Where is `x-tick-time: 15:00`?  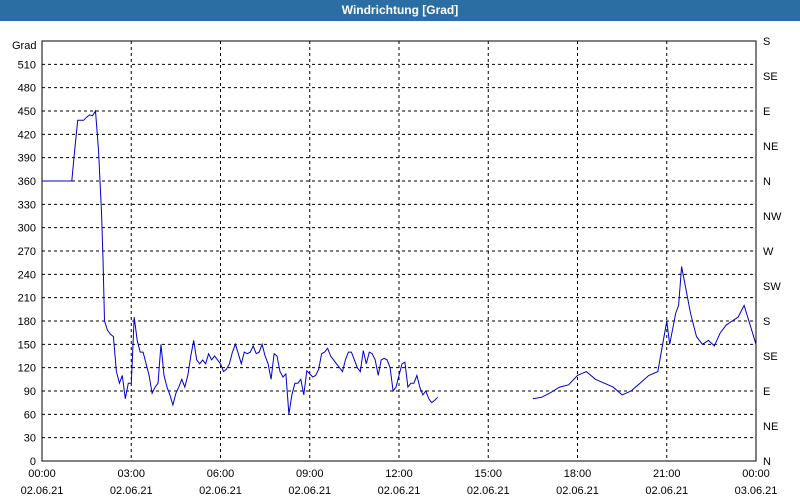
x-tick-time: 15:00 is located at coordinates (488, 474).